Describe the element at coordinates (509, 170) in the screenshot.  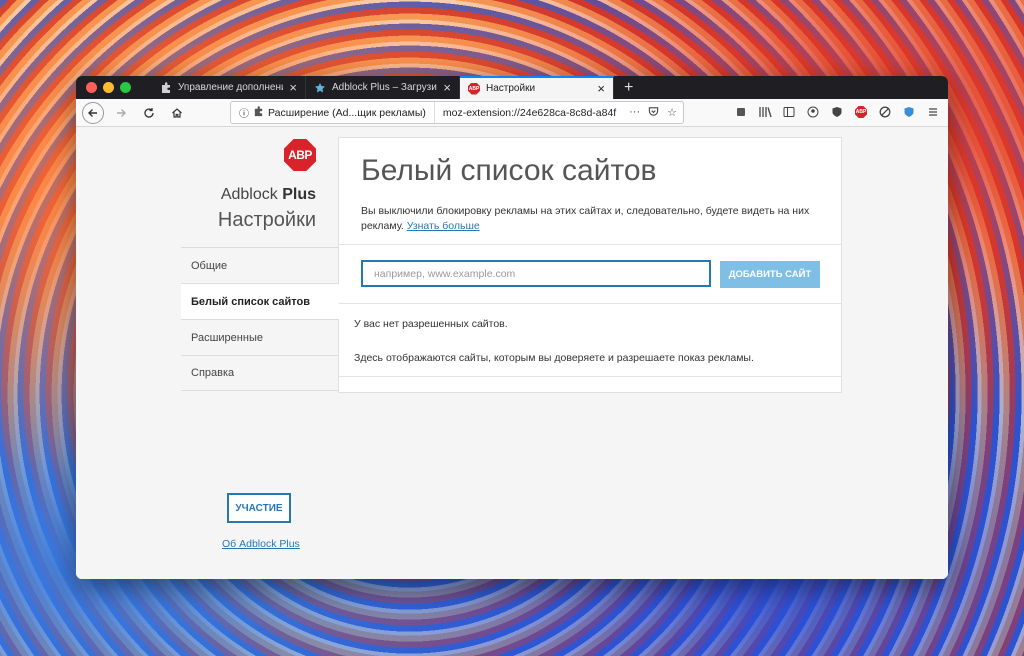
I see `page-title: Белый список сайтов` at that location.